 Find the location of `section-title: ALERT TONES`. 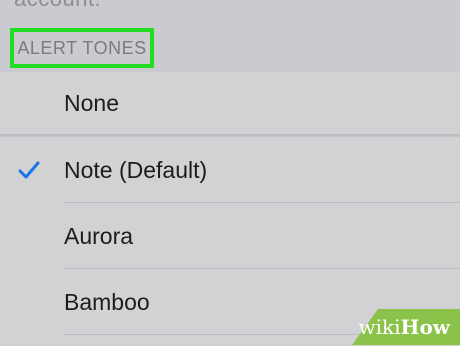

section-title: ALERT TONES is located at coordinates (82, 47).